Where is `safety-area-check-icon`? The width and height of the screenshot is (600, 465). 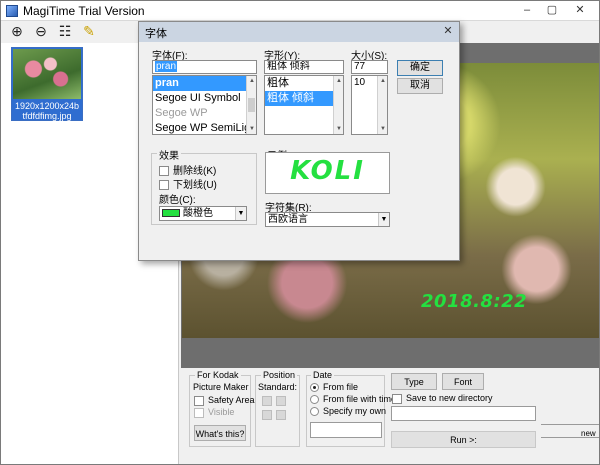 safety-area-check-icon is located at coordinates (199, 400).